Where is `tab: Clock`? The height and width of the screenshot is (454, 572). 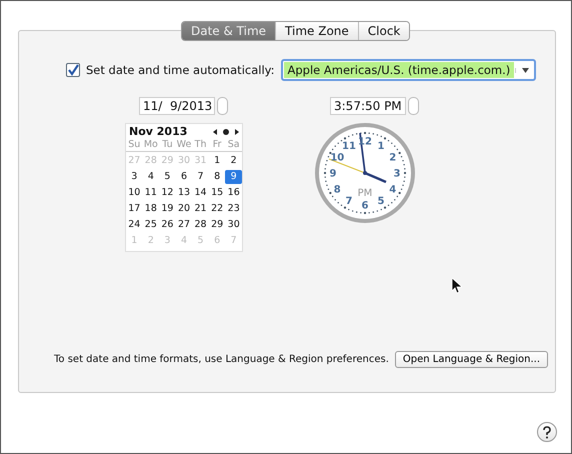
tab: Clock is located at coordinates (384, 31).